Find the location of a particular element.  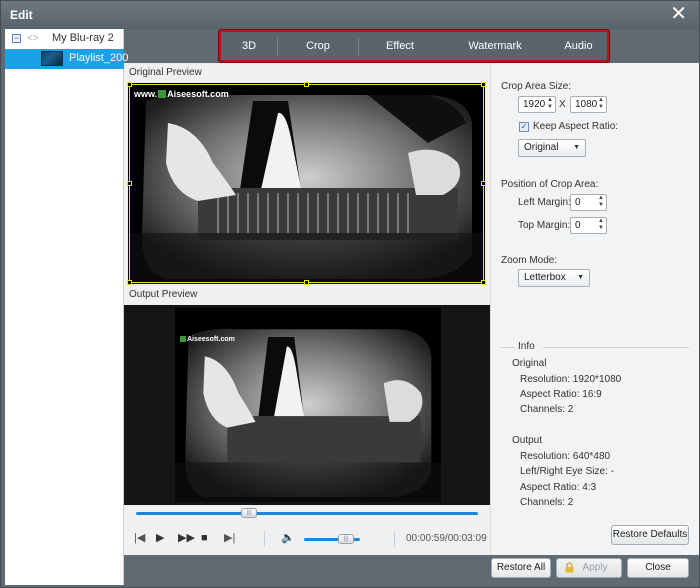

crop-height-stepper: 1080 ▲ ▼ is located at coordinates (588, 104).